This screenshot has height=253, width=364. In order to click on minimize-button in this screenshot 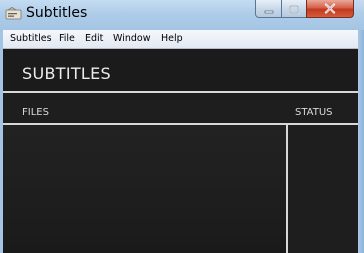, I will do `click(268, 9)`.